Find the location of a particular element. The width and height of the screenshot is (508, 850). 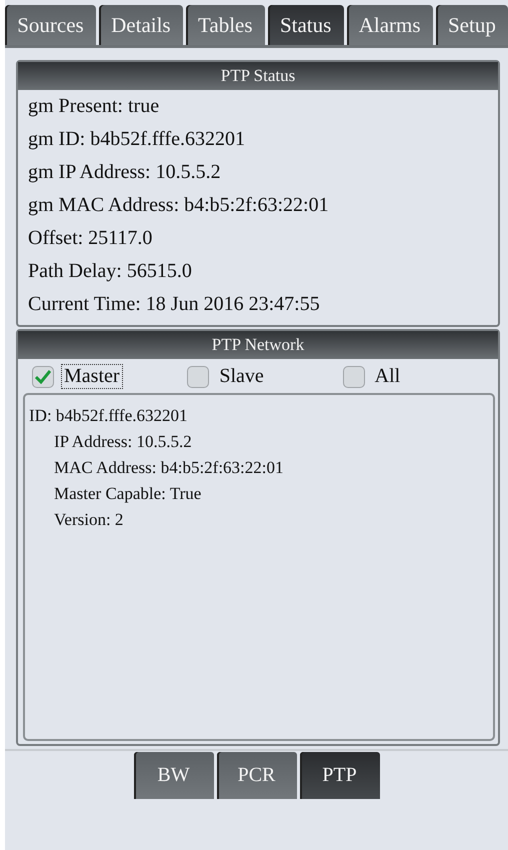

panel-title: PTP Status is located at coordinates (258, 76).